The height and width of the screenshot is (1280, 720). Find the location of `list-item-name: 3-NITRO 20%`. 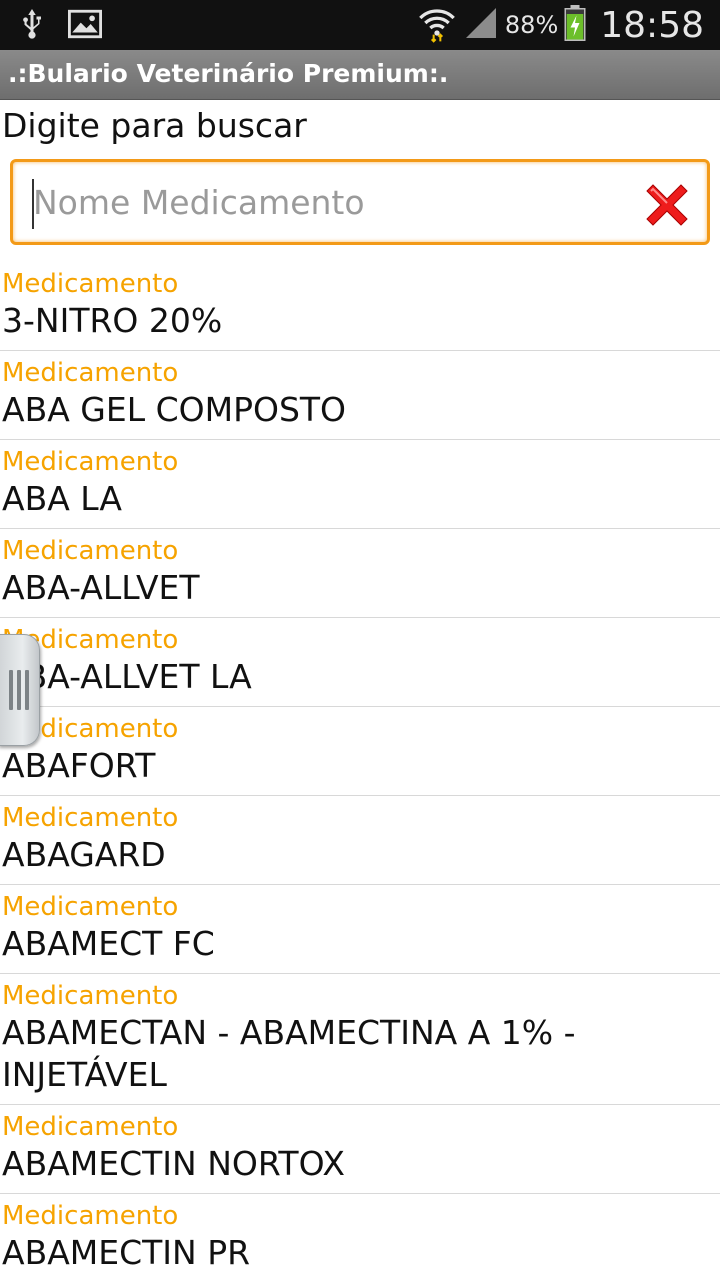

list-item-name: 3-NITRO 20% is located at coordinates (112, 320).